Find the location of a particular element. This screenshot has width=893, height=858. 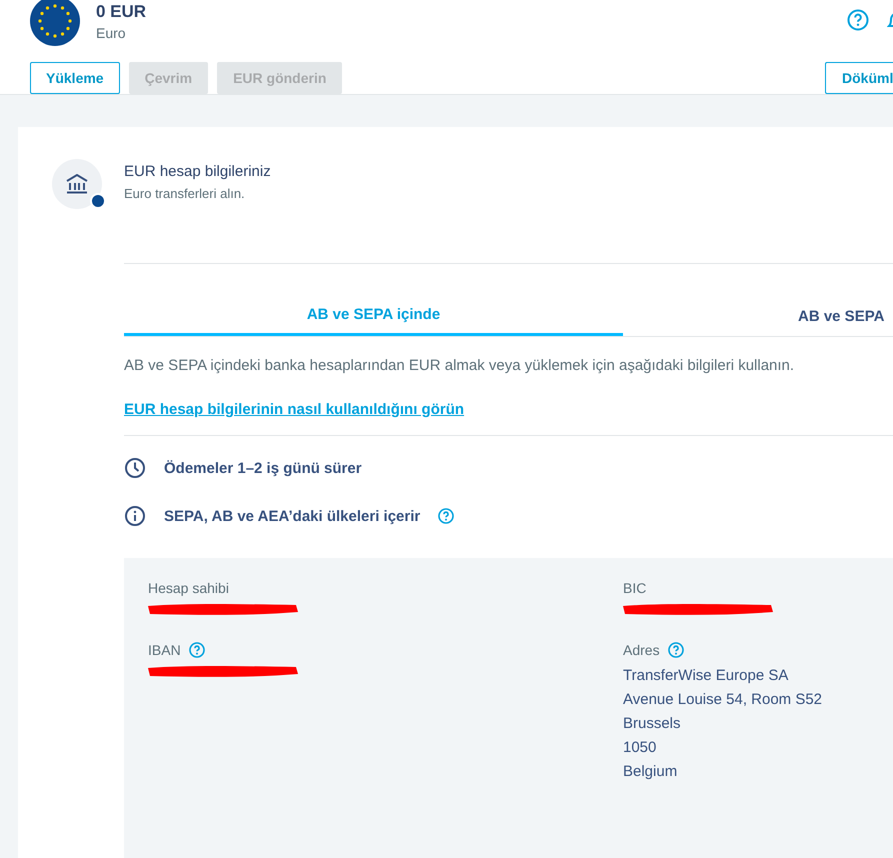

description-text: AB ve SEPA içindeki banka hesaplarından EUR almak veya yüklemek için aşağıdaki bilgileri kullanın. is located at coordinates (460, 365).